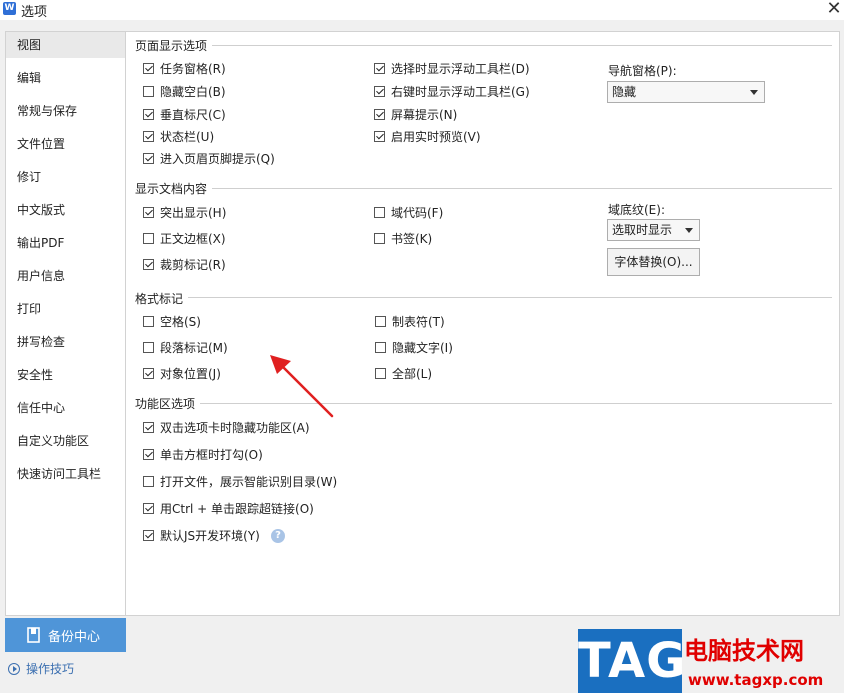 The image size is (844, 693). What do you see at coordinates (9, 8) in the screenshot?
I see `wps-writer-icon: W` at bounding box center [9, 8].